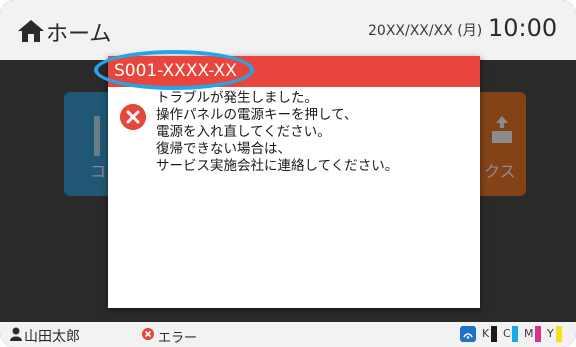  What do you see at coordinates (31, 31) in the screenshot?
I see `home-icon` at bounding box center [31, 31].